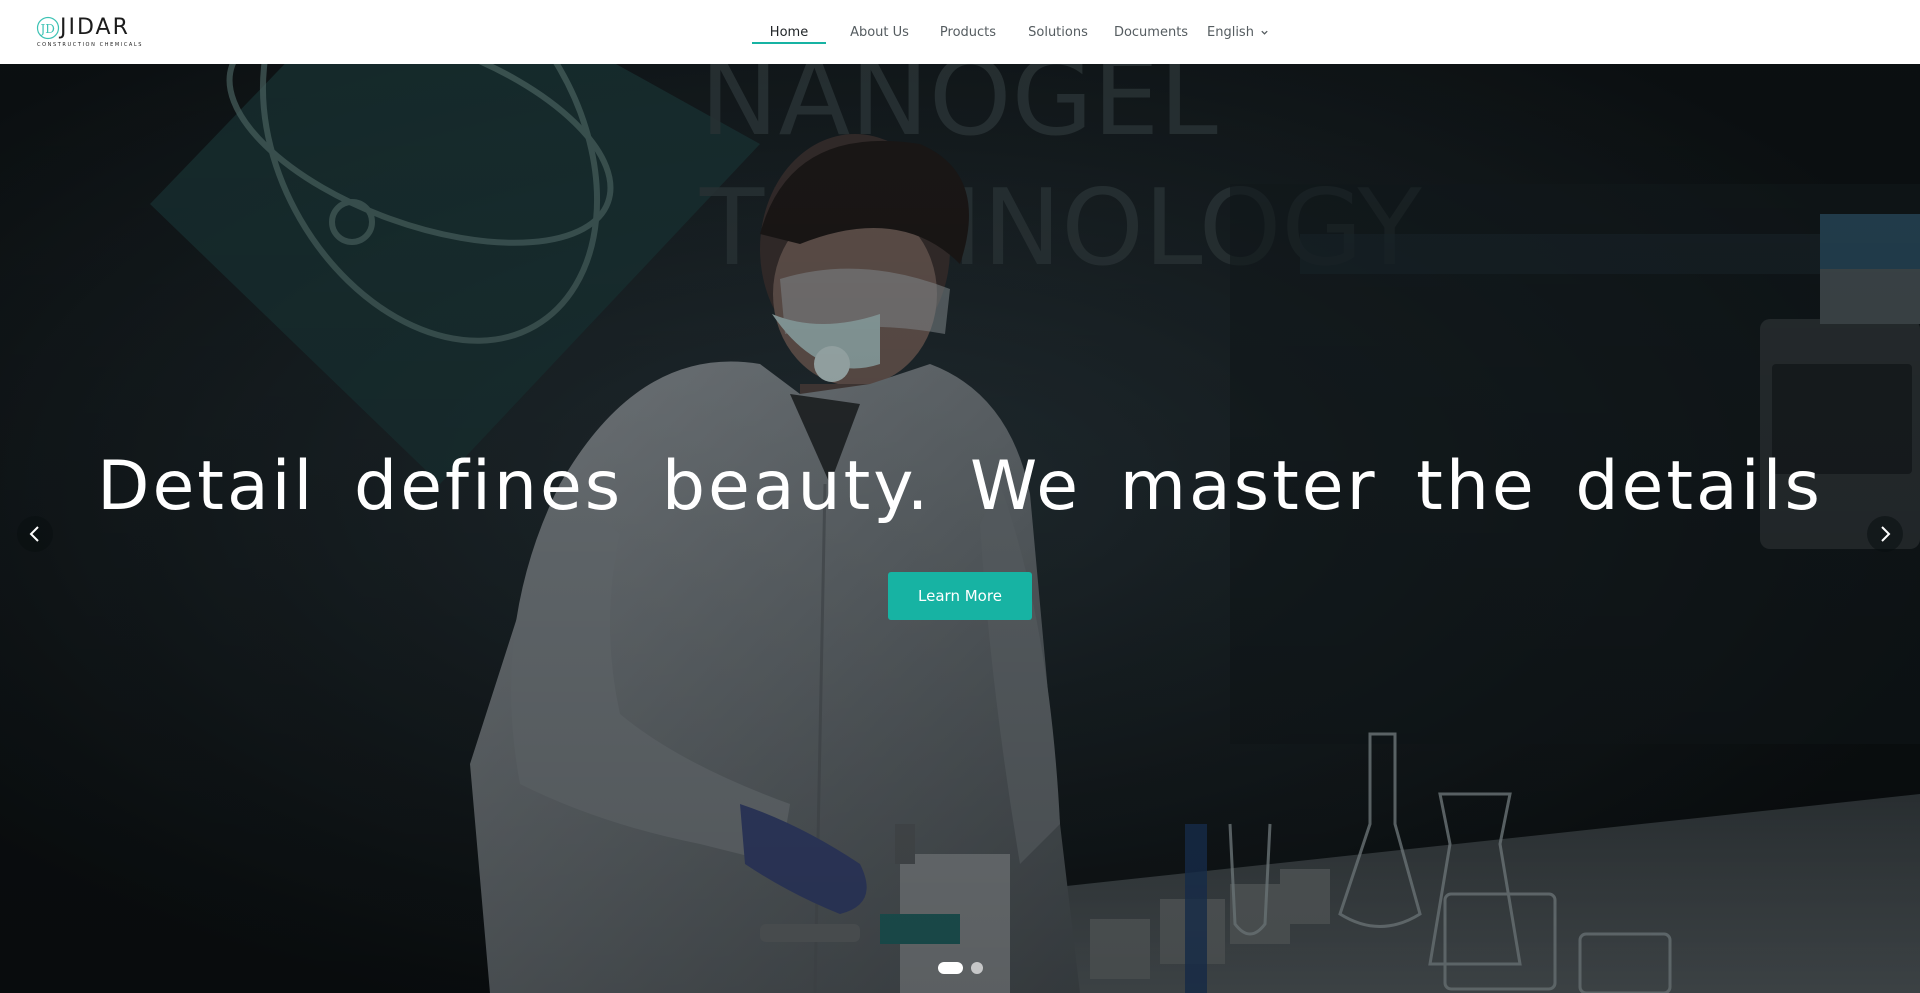  I want to click on nav-item-products: Products, so click(968, 32).